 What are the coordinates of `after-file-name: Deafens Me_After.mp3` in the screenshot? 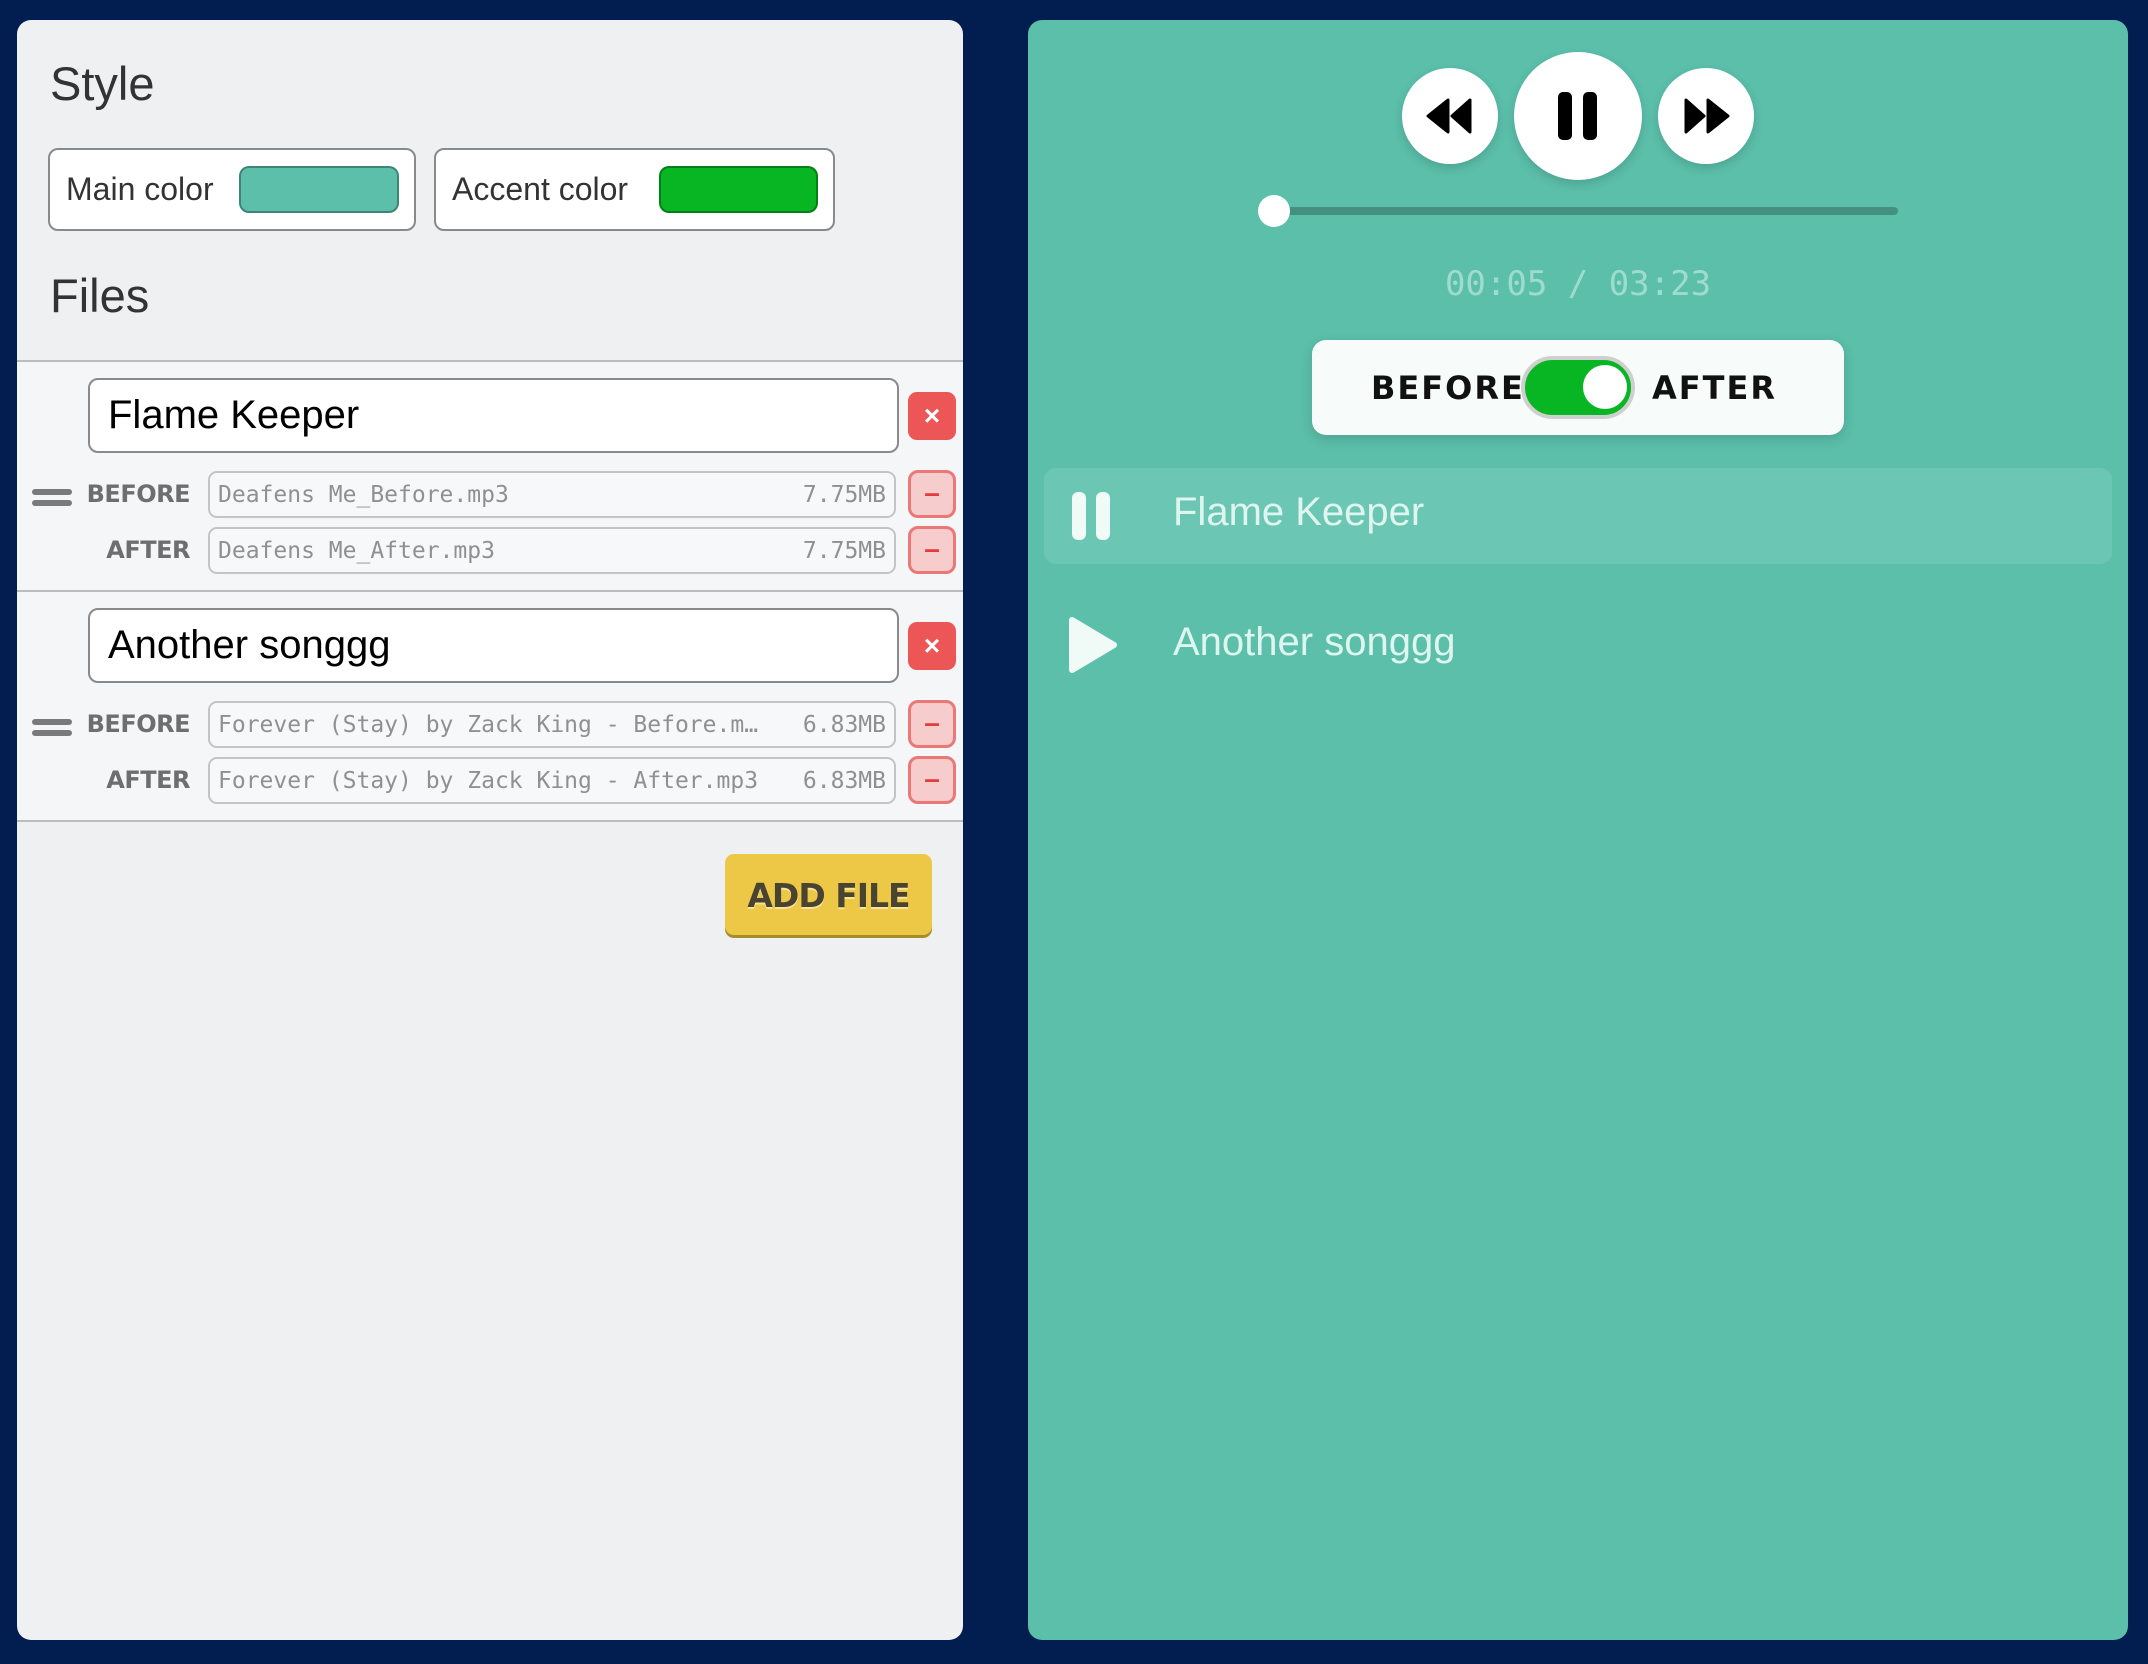 It's located at (356, 550).